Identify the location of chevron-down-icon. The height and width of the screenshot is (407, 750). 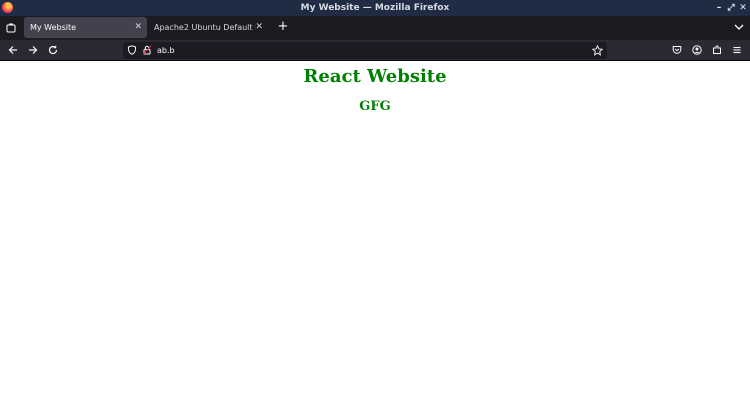
(739, 27).